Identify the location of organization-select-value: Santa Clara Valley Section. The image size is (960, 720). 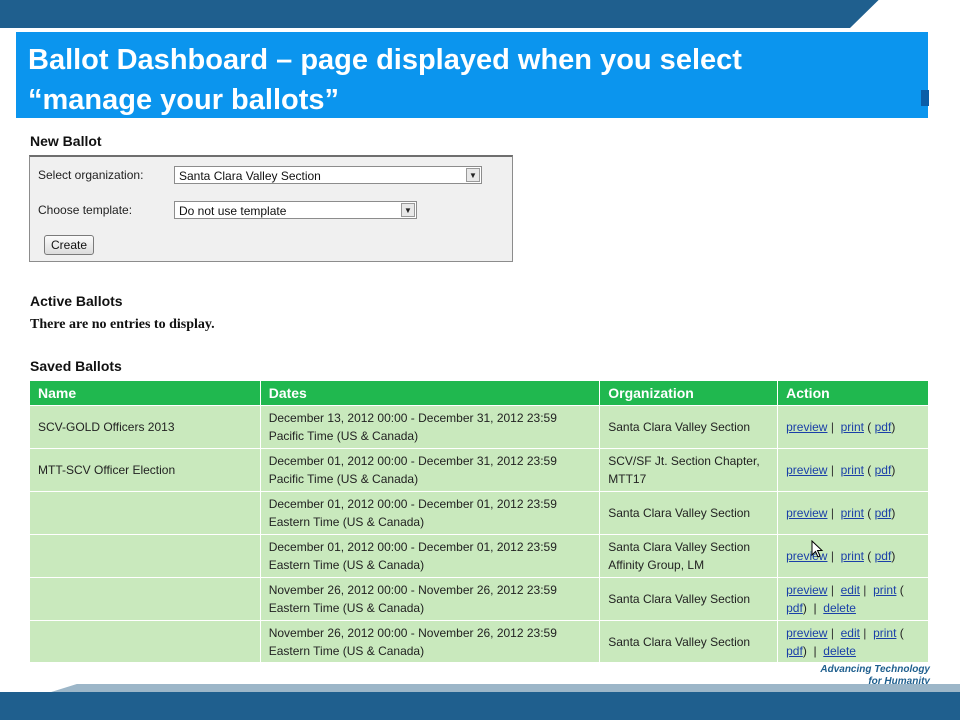
(250, 176).